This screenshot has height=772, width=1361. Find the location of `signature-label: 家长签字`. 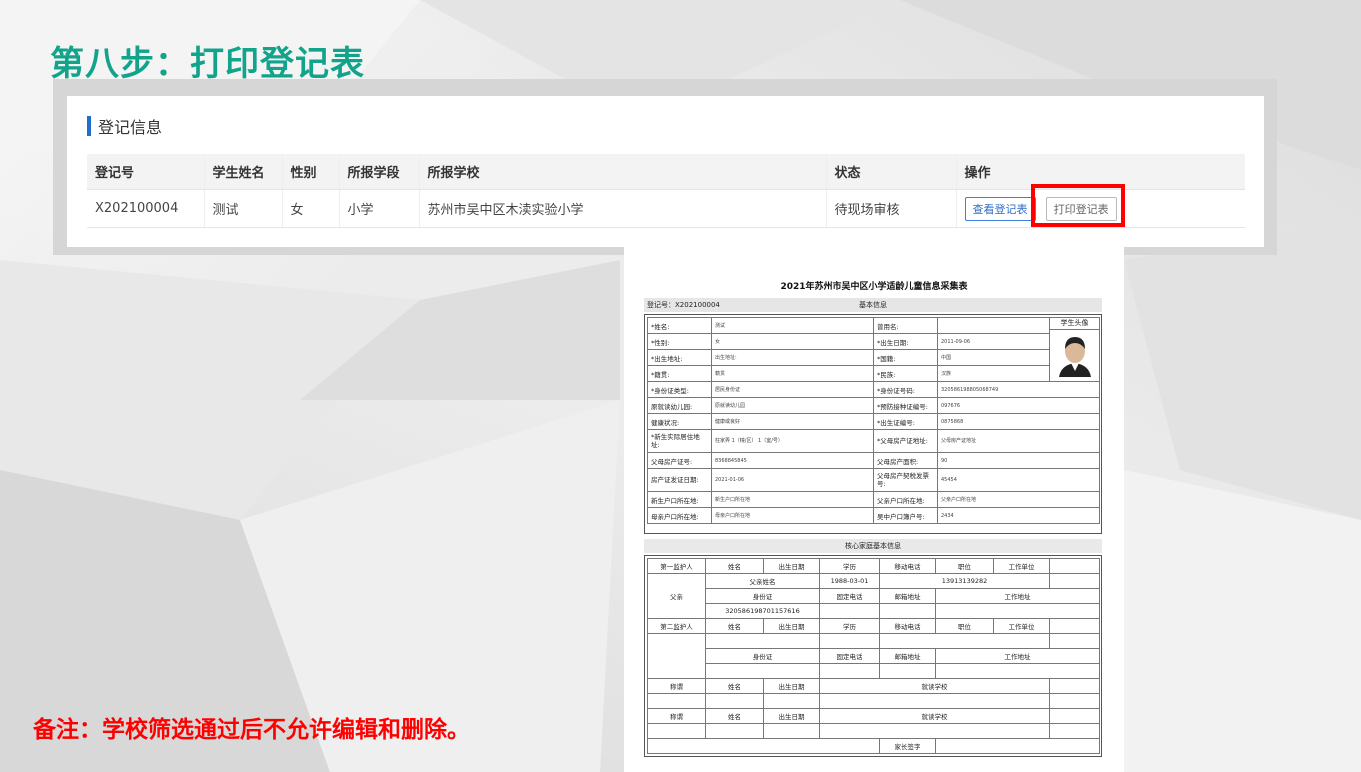

signature-label: 家长签字 is located at coordinates (907, 746).